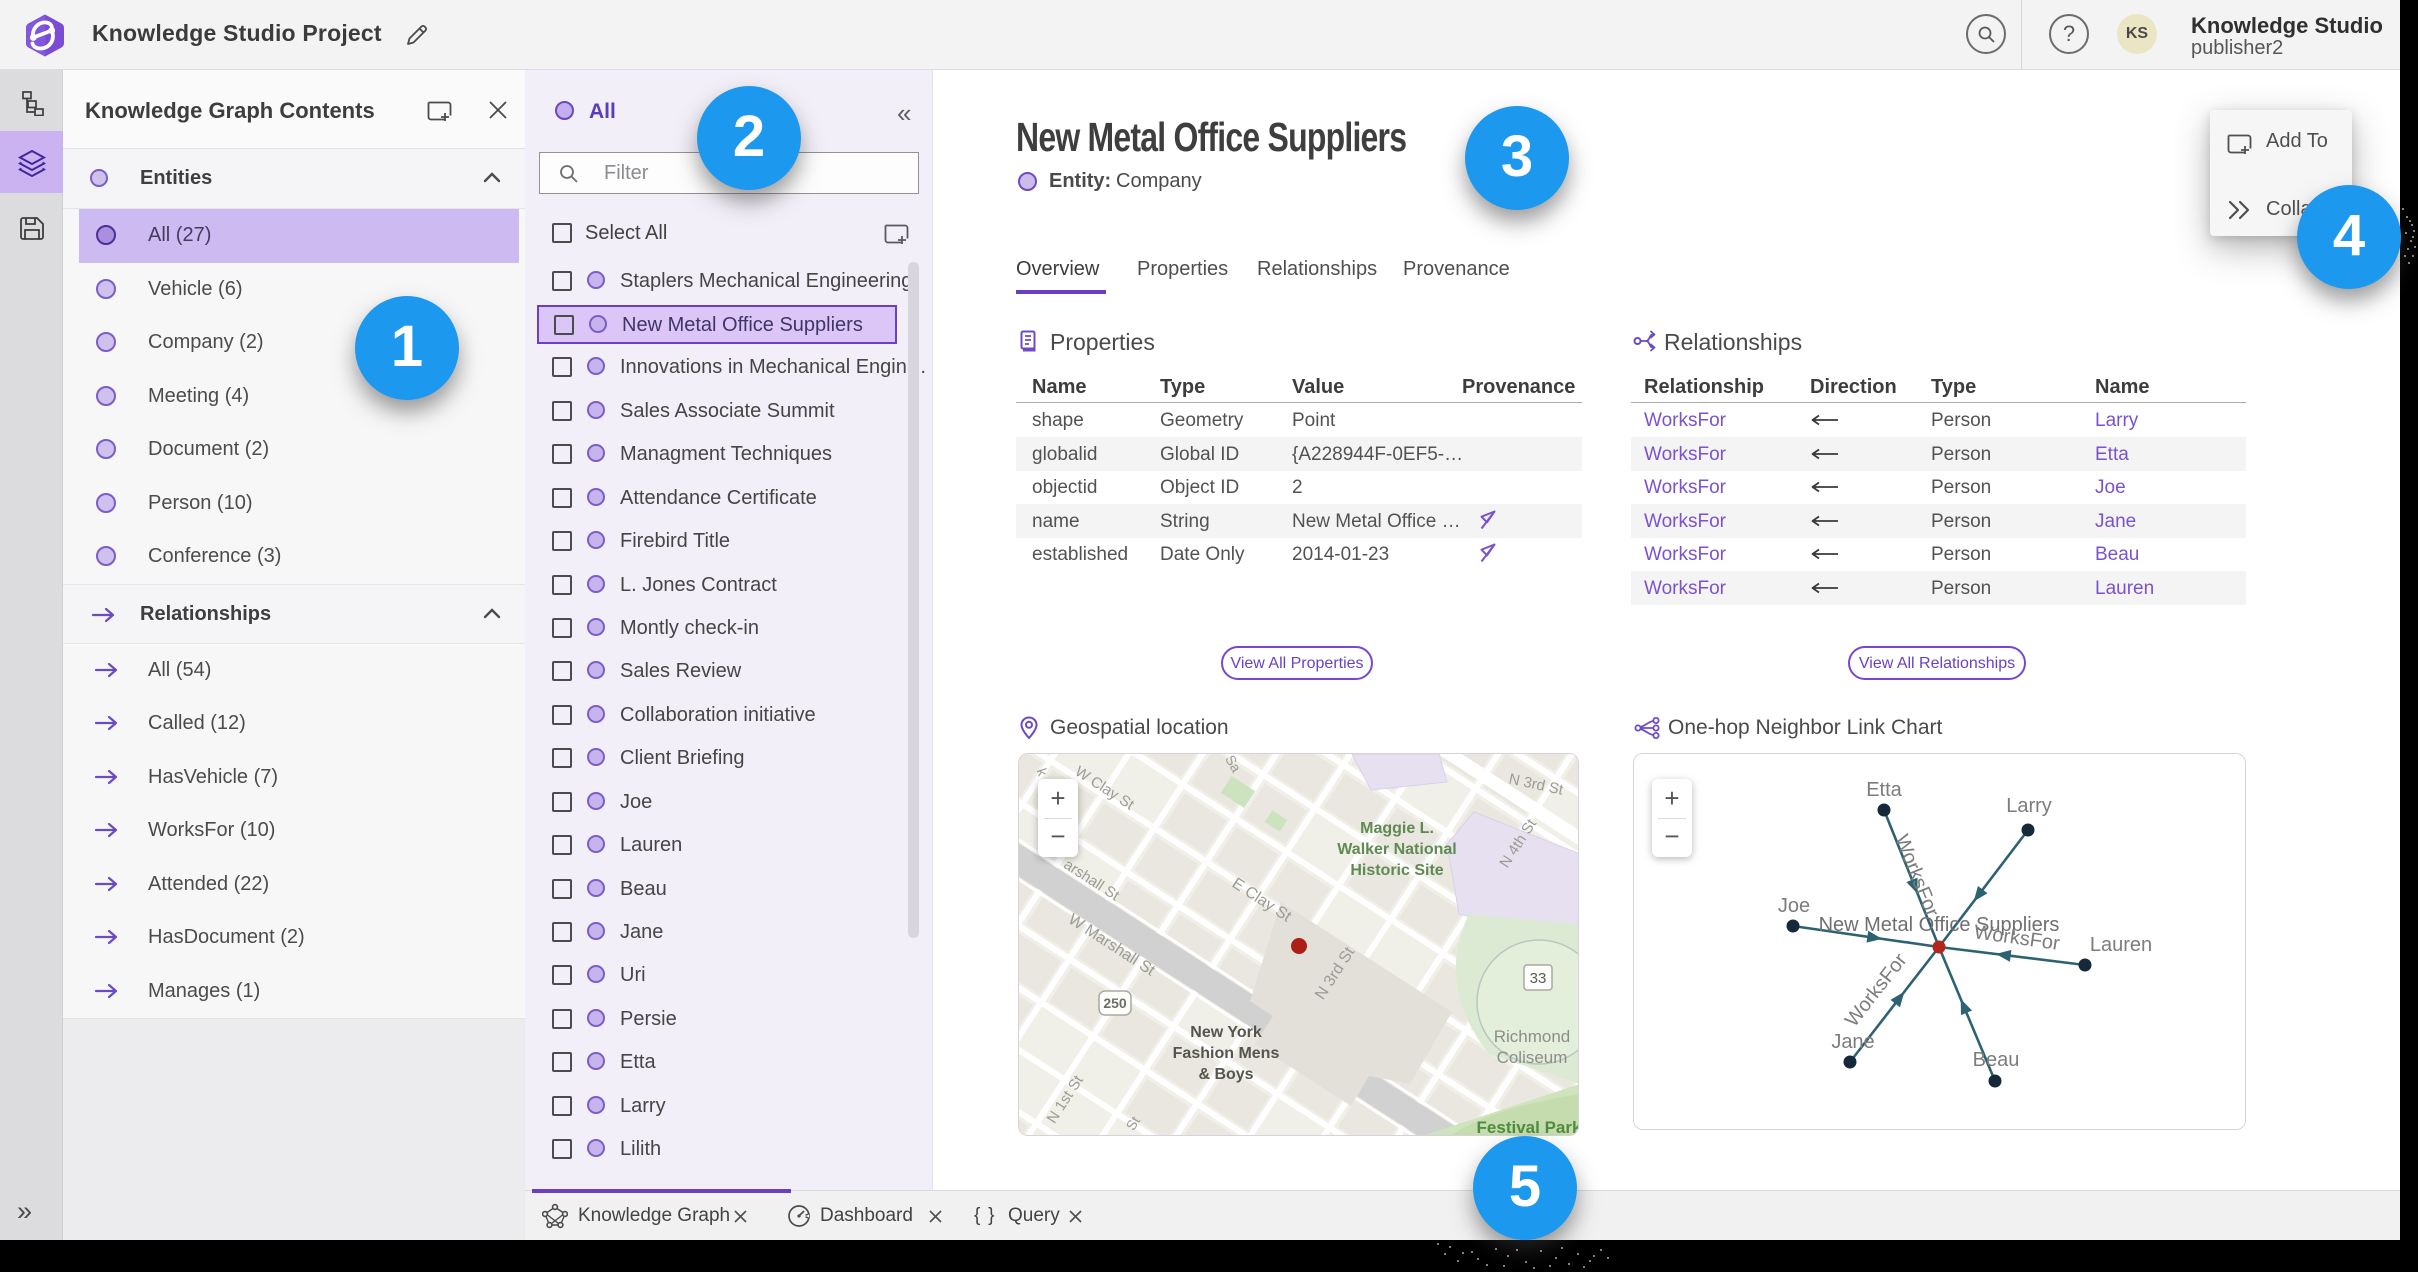  Describe the element at coordinates (1396, 849) in the screenshot. I see `svg-text: Walker National` at that location.